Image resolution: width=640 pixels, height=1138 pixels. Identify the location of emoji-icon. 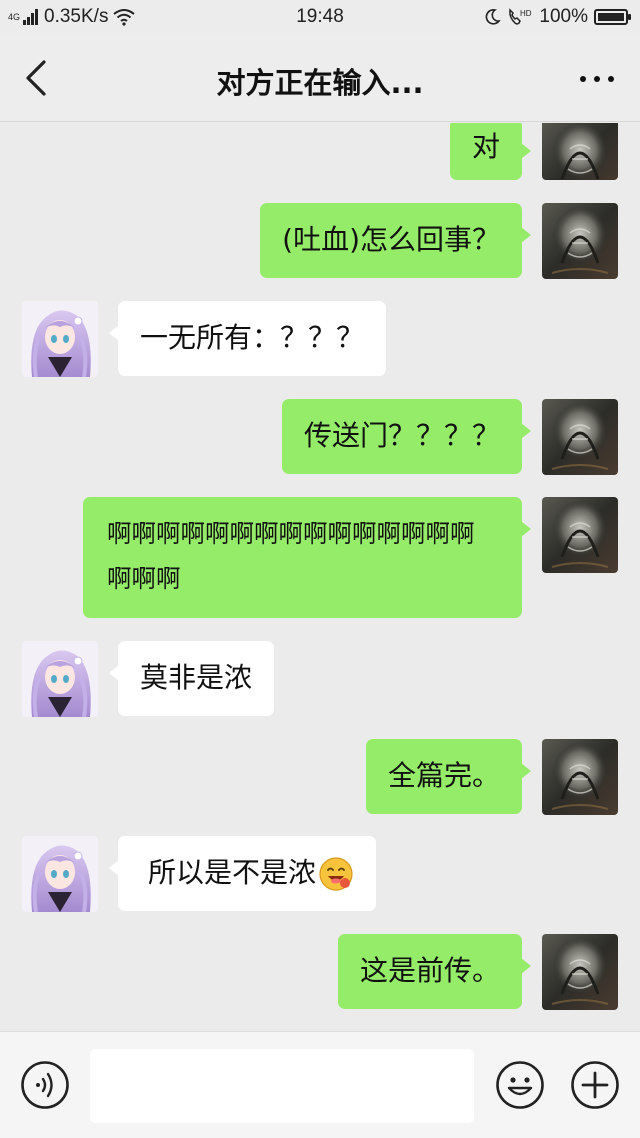
(520, 1085).